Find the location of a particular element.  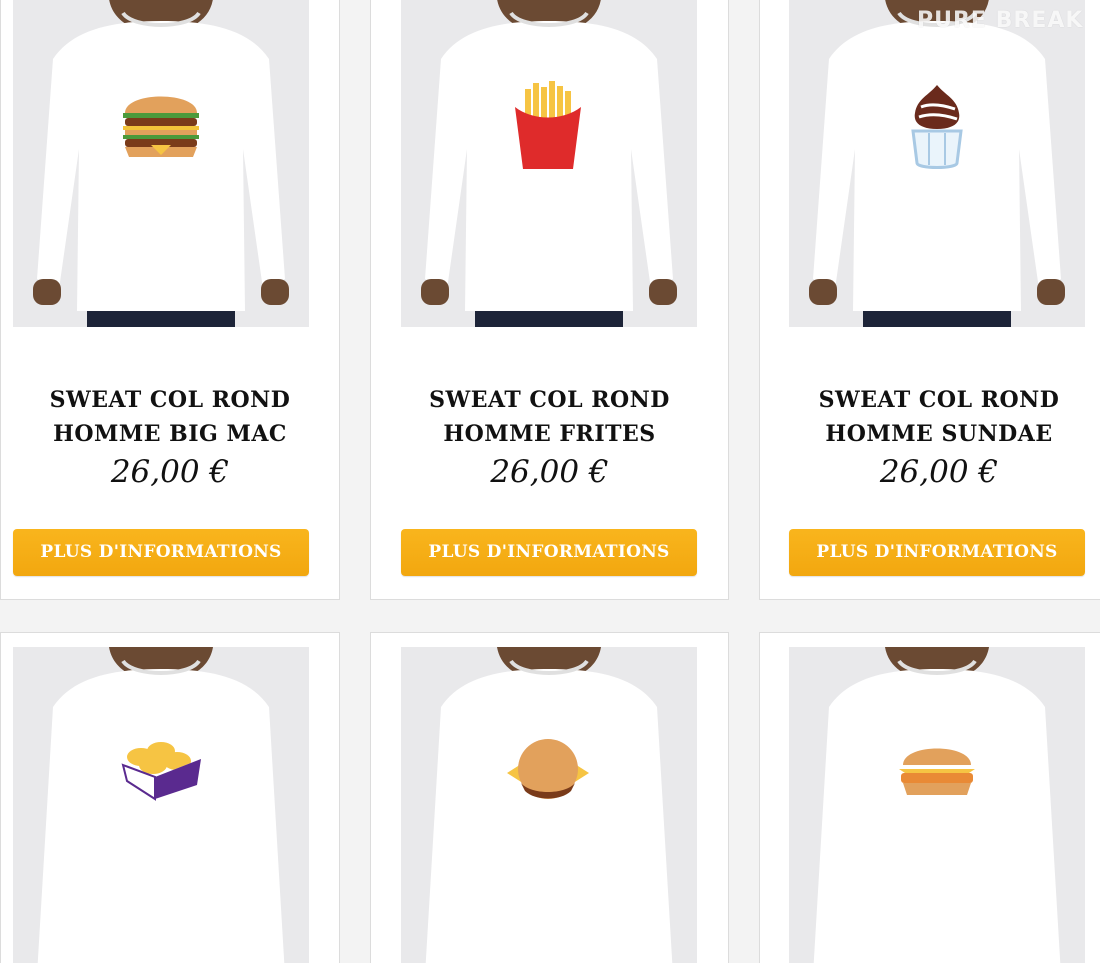

watermark-logo: PURE BREAK is located at coordinates (1000, 20).